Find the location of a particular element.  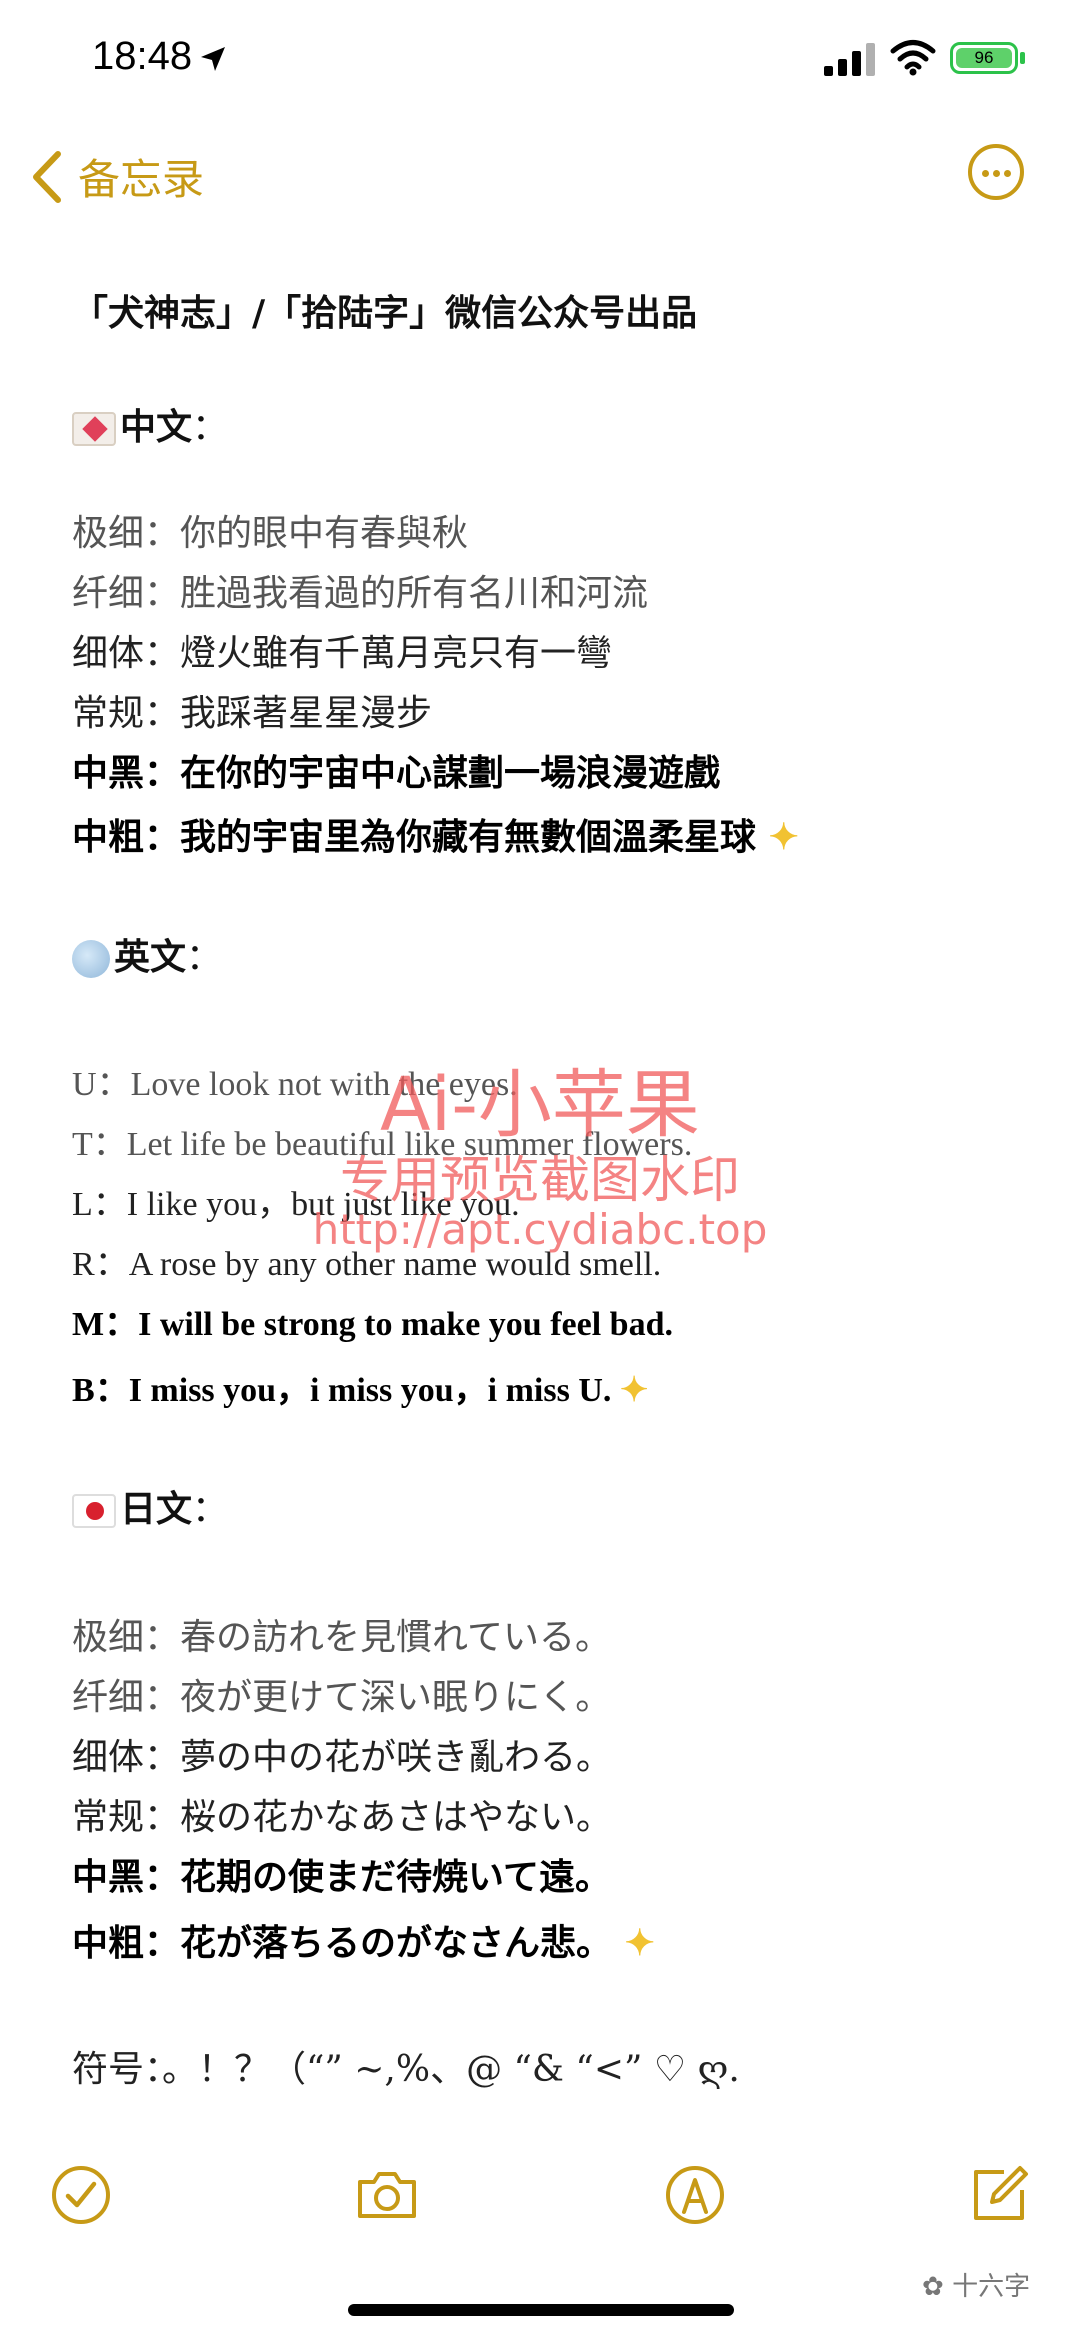

home-indicator is located at coordinates (541, 2310).